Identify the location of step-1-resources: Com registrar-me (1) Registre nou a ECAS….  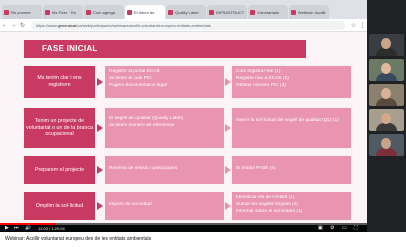
(291, 82).